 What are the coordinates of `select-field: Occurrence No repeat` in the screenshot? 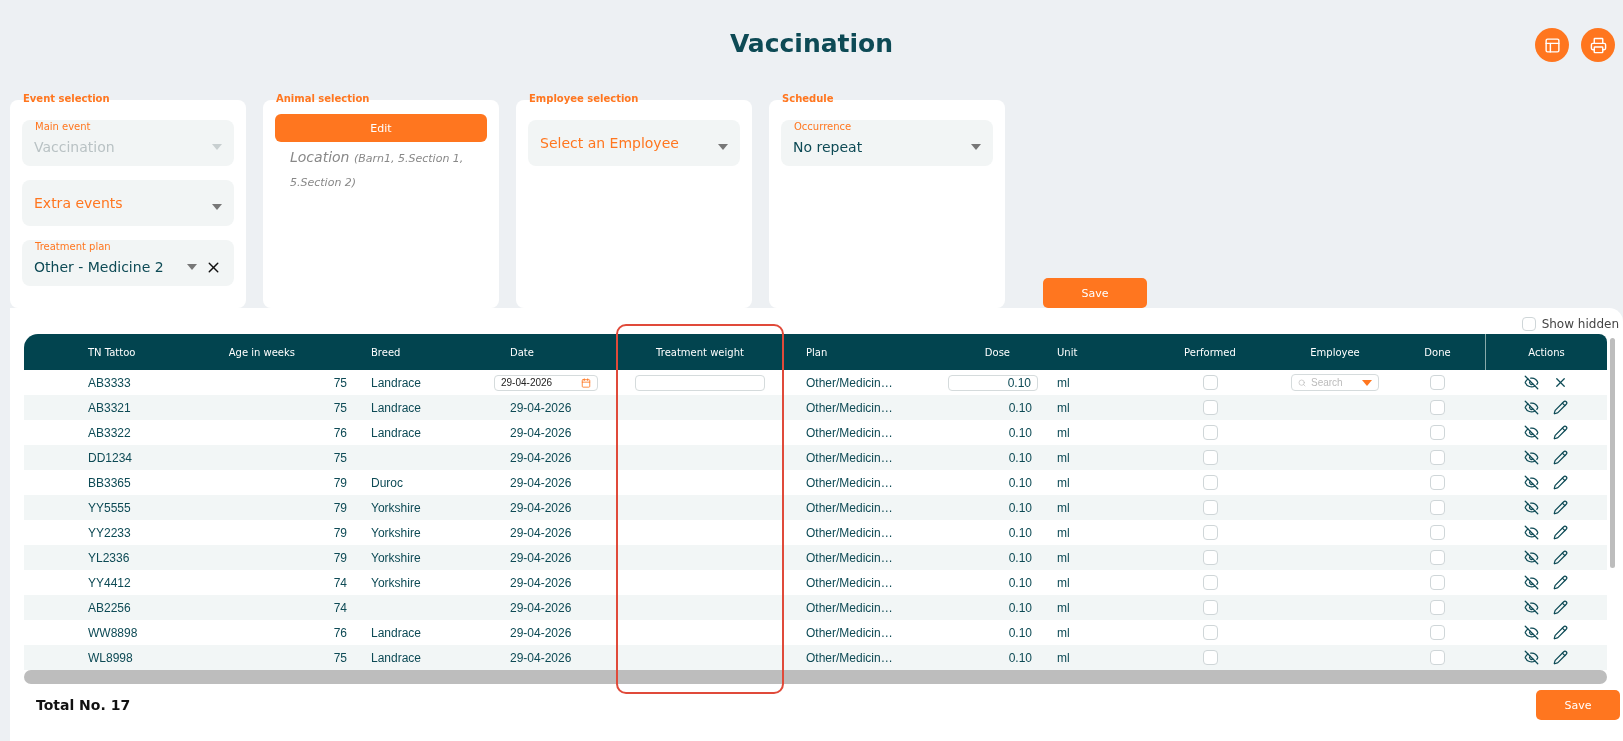 It's located at (887, 143).